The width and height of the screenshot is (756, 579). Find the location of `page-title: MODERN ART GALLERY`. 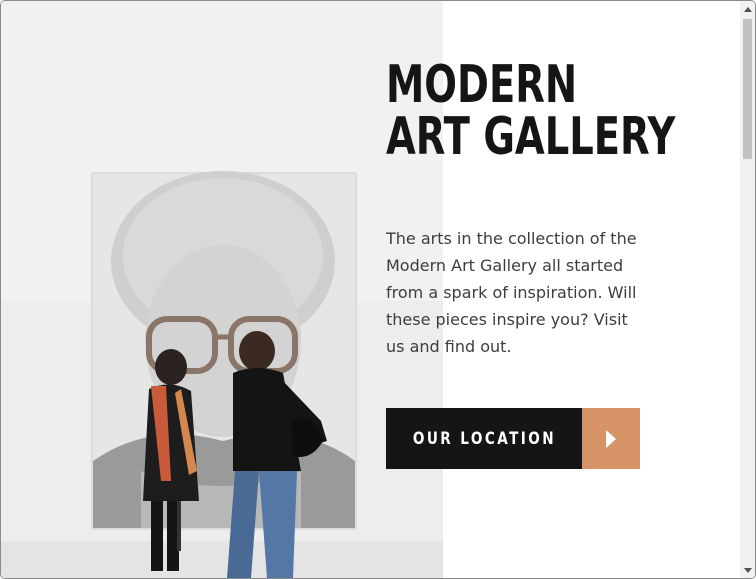

page-title: MODERN ART GALLERY is located at coordinates (531, 111).